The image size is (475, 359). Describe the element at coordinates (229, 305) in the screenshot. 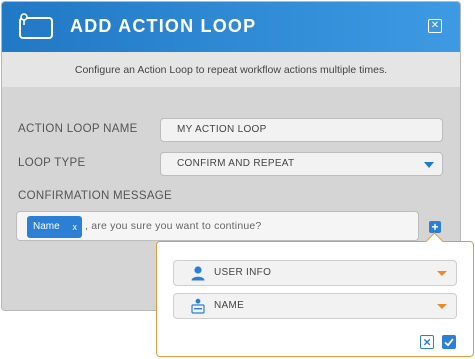

I see `field-value: NAME` at that location.